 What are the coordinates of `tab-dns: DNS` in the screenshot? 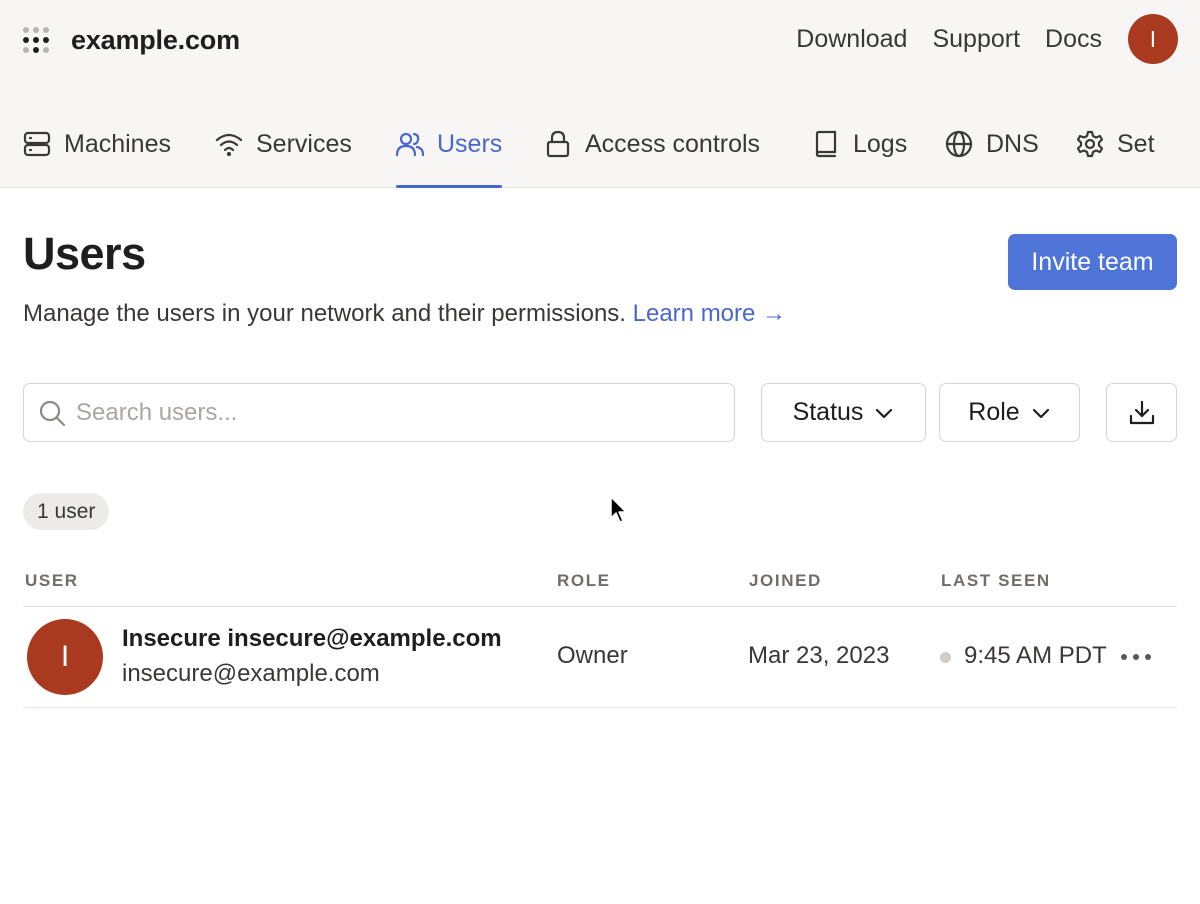 It's located at (992, 154).